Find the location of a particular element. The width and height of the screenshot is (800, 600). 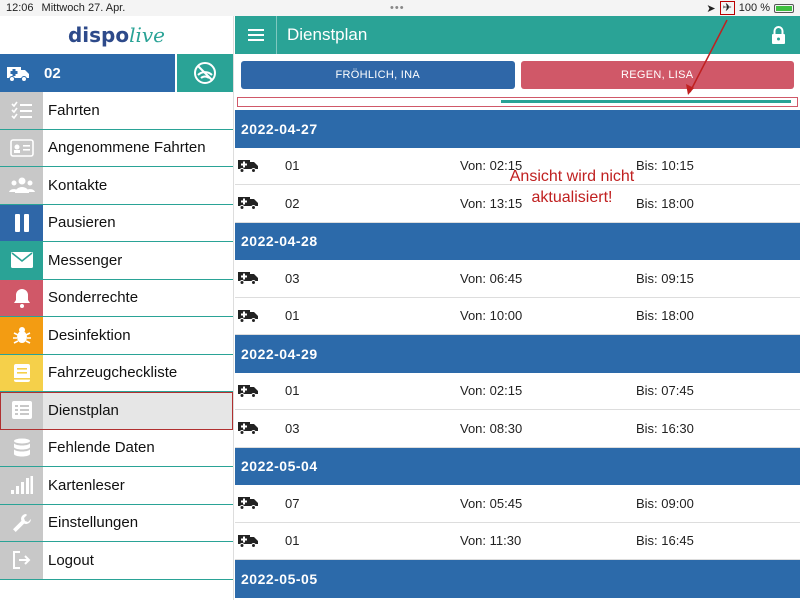

database-icon is located at coordinates (21, 447).